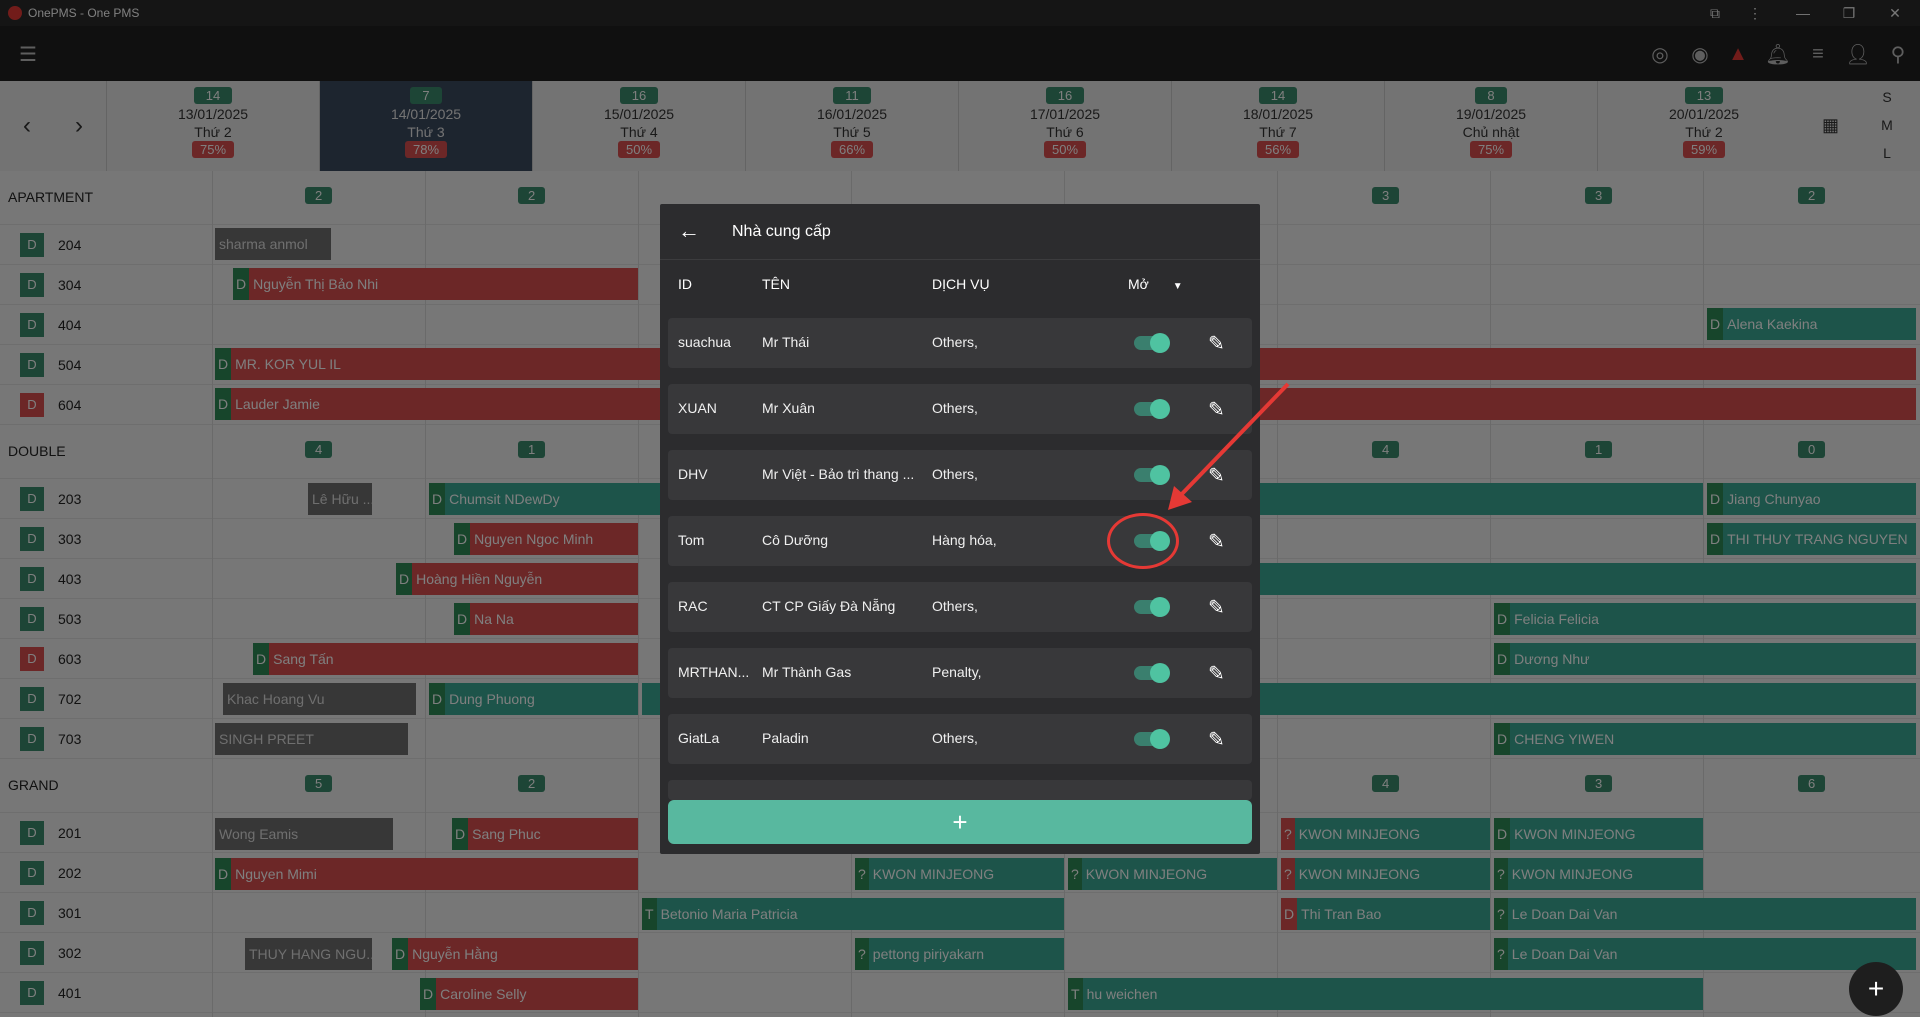  What do you see at coordinates (693, 606) in the screenshot?
I see `supplier-id: RAC` at bounding box center [693, 606].